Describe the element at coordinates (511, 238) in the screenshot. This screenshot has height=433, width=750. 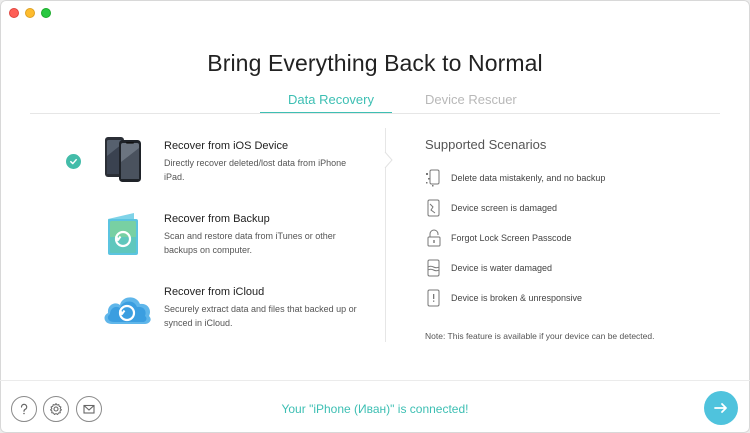
I see `scenario-label: Forgot Lock Screen Passcode` at that location.